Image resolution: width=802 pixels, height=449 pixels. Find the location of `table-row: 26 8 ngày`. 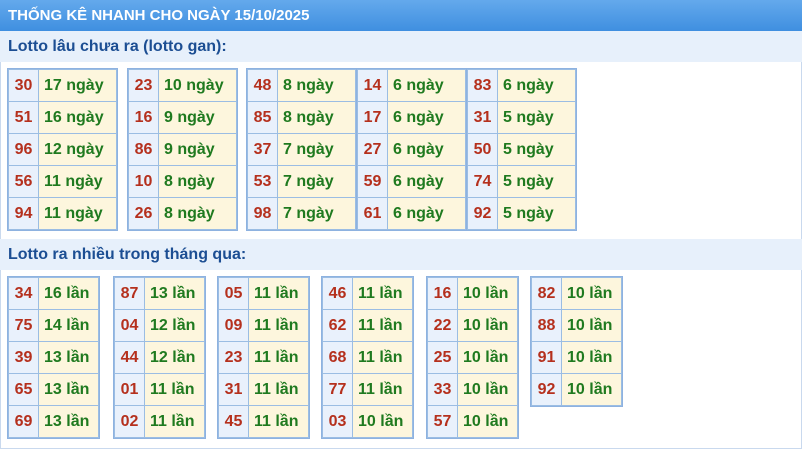

table-row: 26 8 ngày is located at coordinates (182, 213).